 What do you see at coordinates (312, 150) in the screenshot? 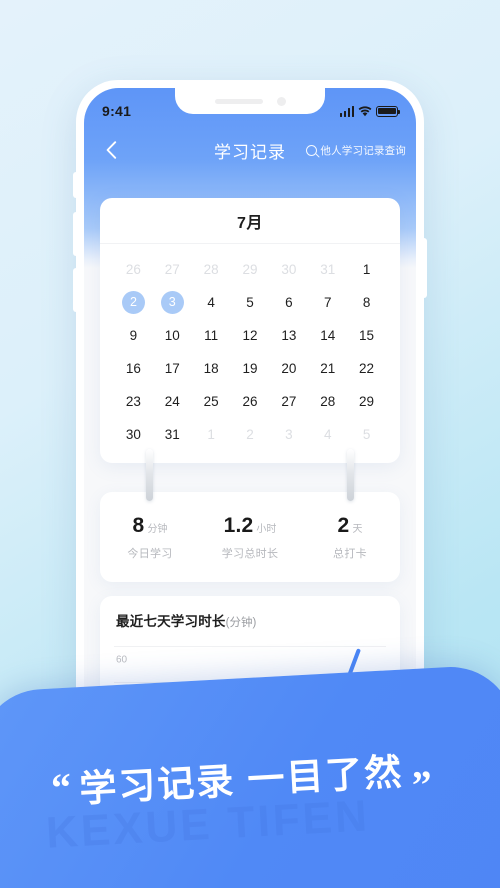
I see `search-icon` at bounding box center [312, 150].